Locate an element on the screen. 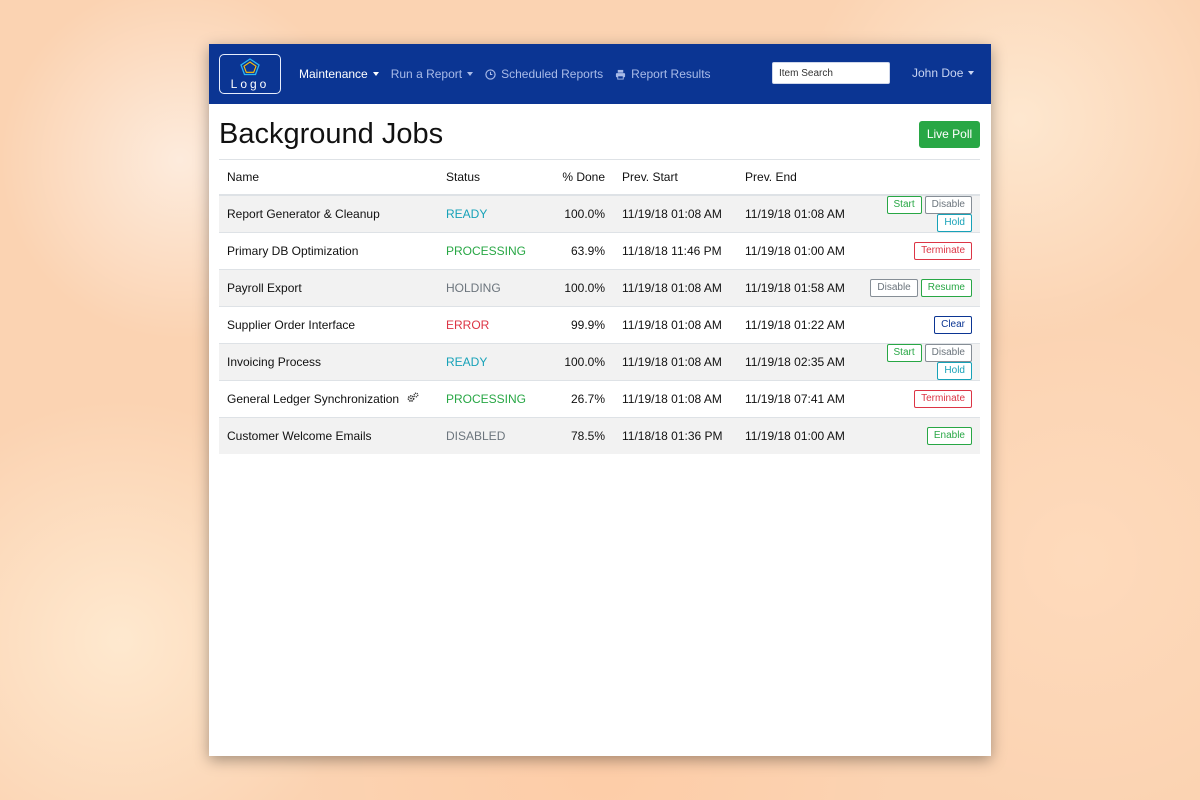 This screenshot has height=800, width=1200. logo: Logo is located at coordinates (250, 74).